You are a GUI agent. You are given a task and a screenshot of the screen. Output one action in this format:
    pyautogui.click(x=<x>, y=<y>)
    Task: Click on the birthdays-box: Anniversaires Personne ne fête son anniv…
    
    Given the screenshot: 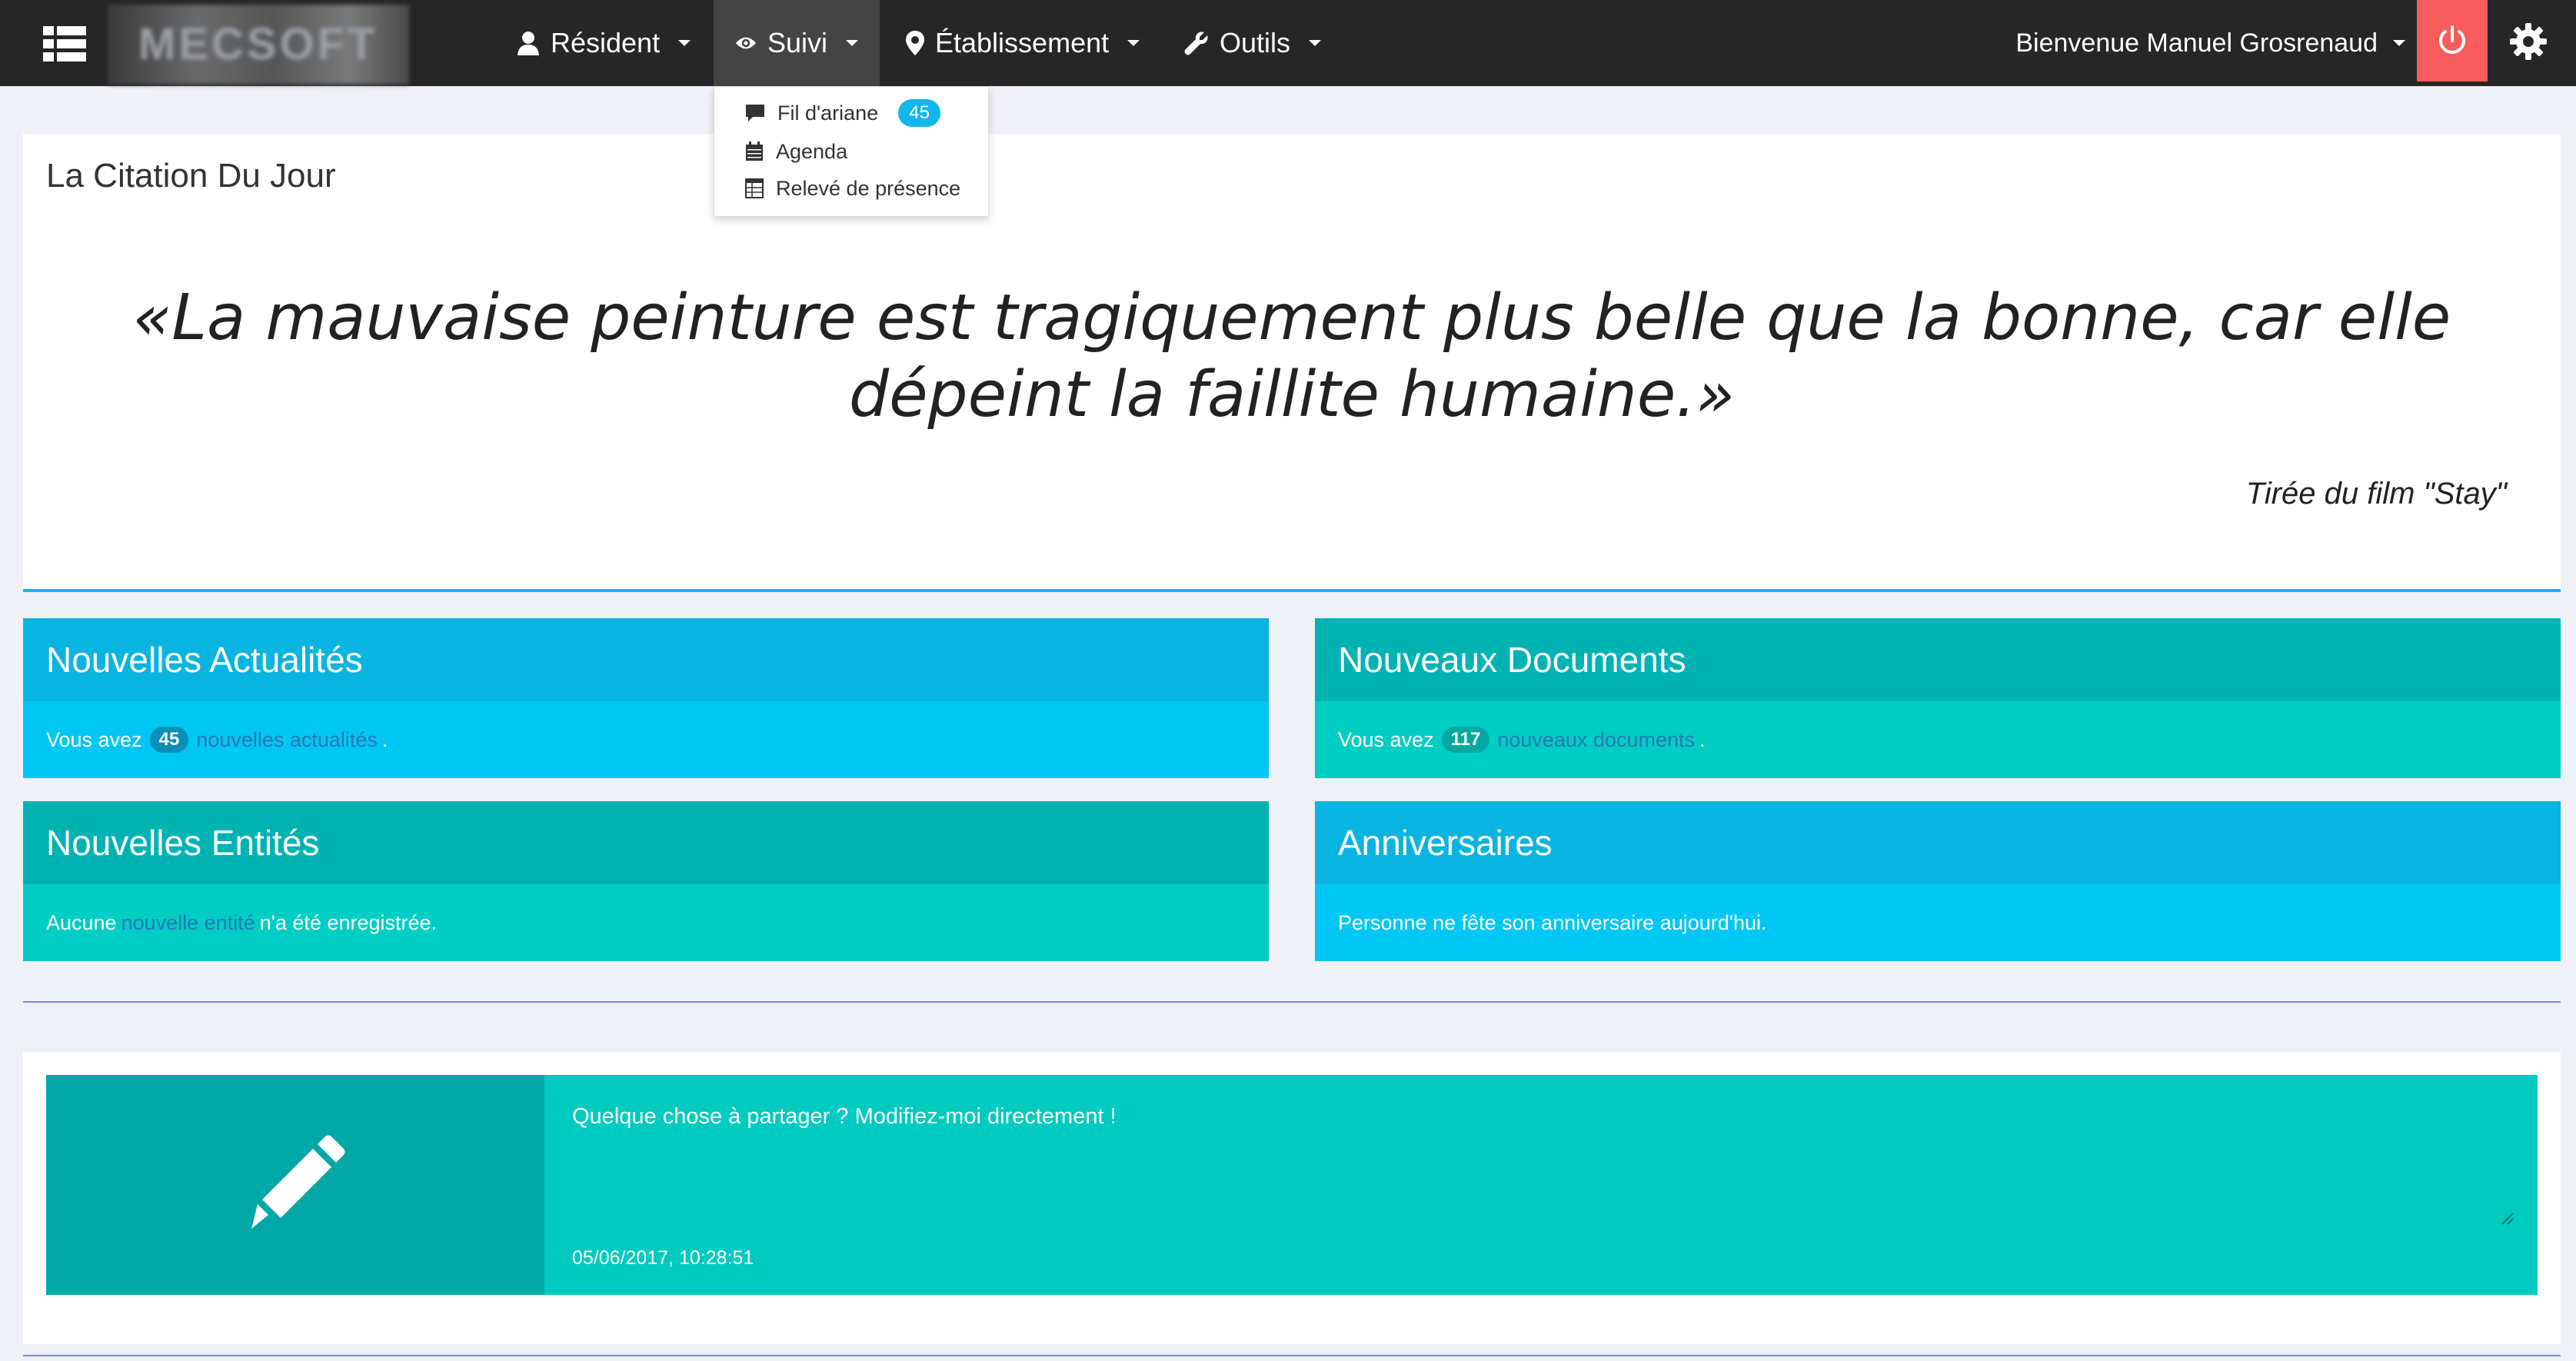 What is the action you would take?
    pyautogui.click(x=1938, y=881)
    